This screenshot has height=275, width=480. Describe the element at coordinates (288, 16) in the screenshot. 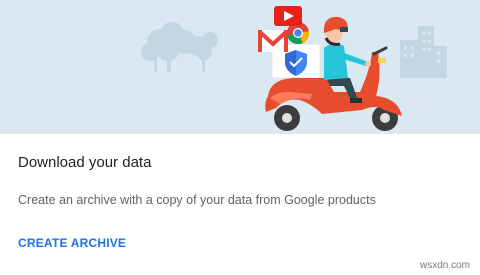

I see `youtube-icon` at that location.